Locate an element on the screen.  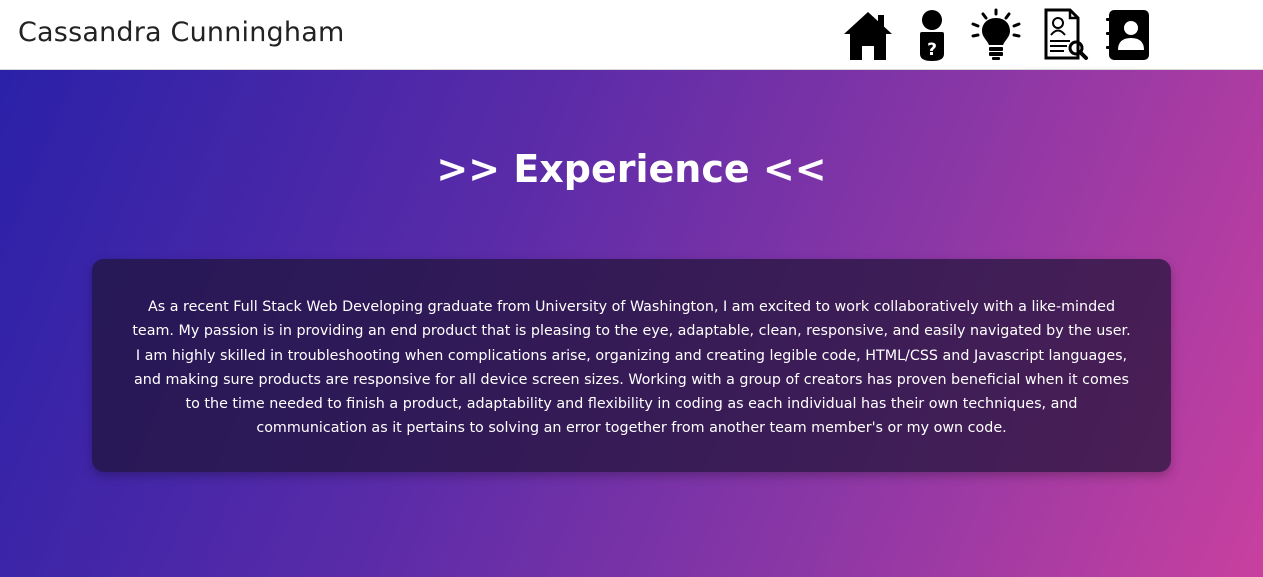
nav-about: ? is located at coordinates (932, 36).